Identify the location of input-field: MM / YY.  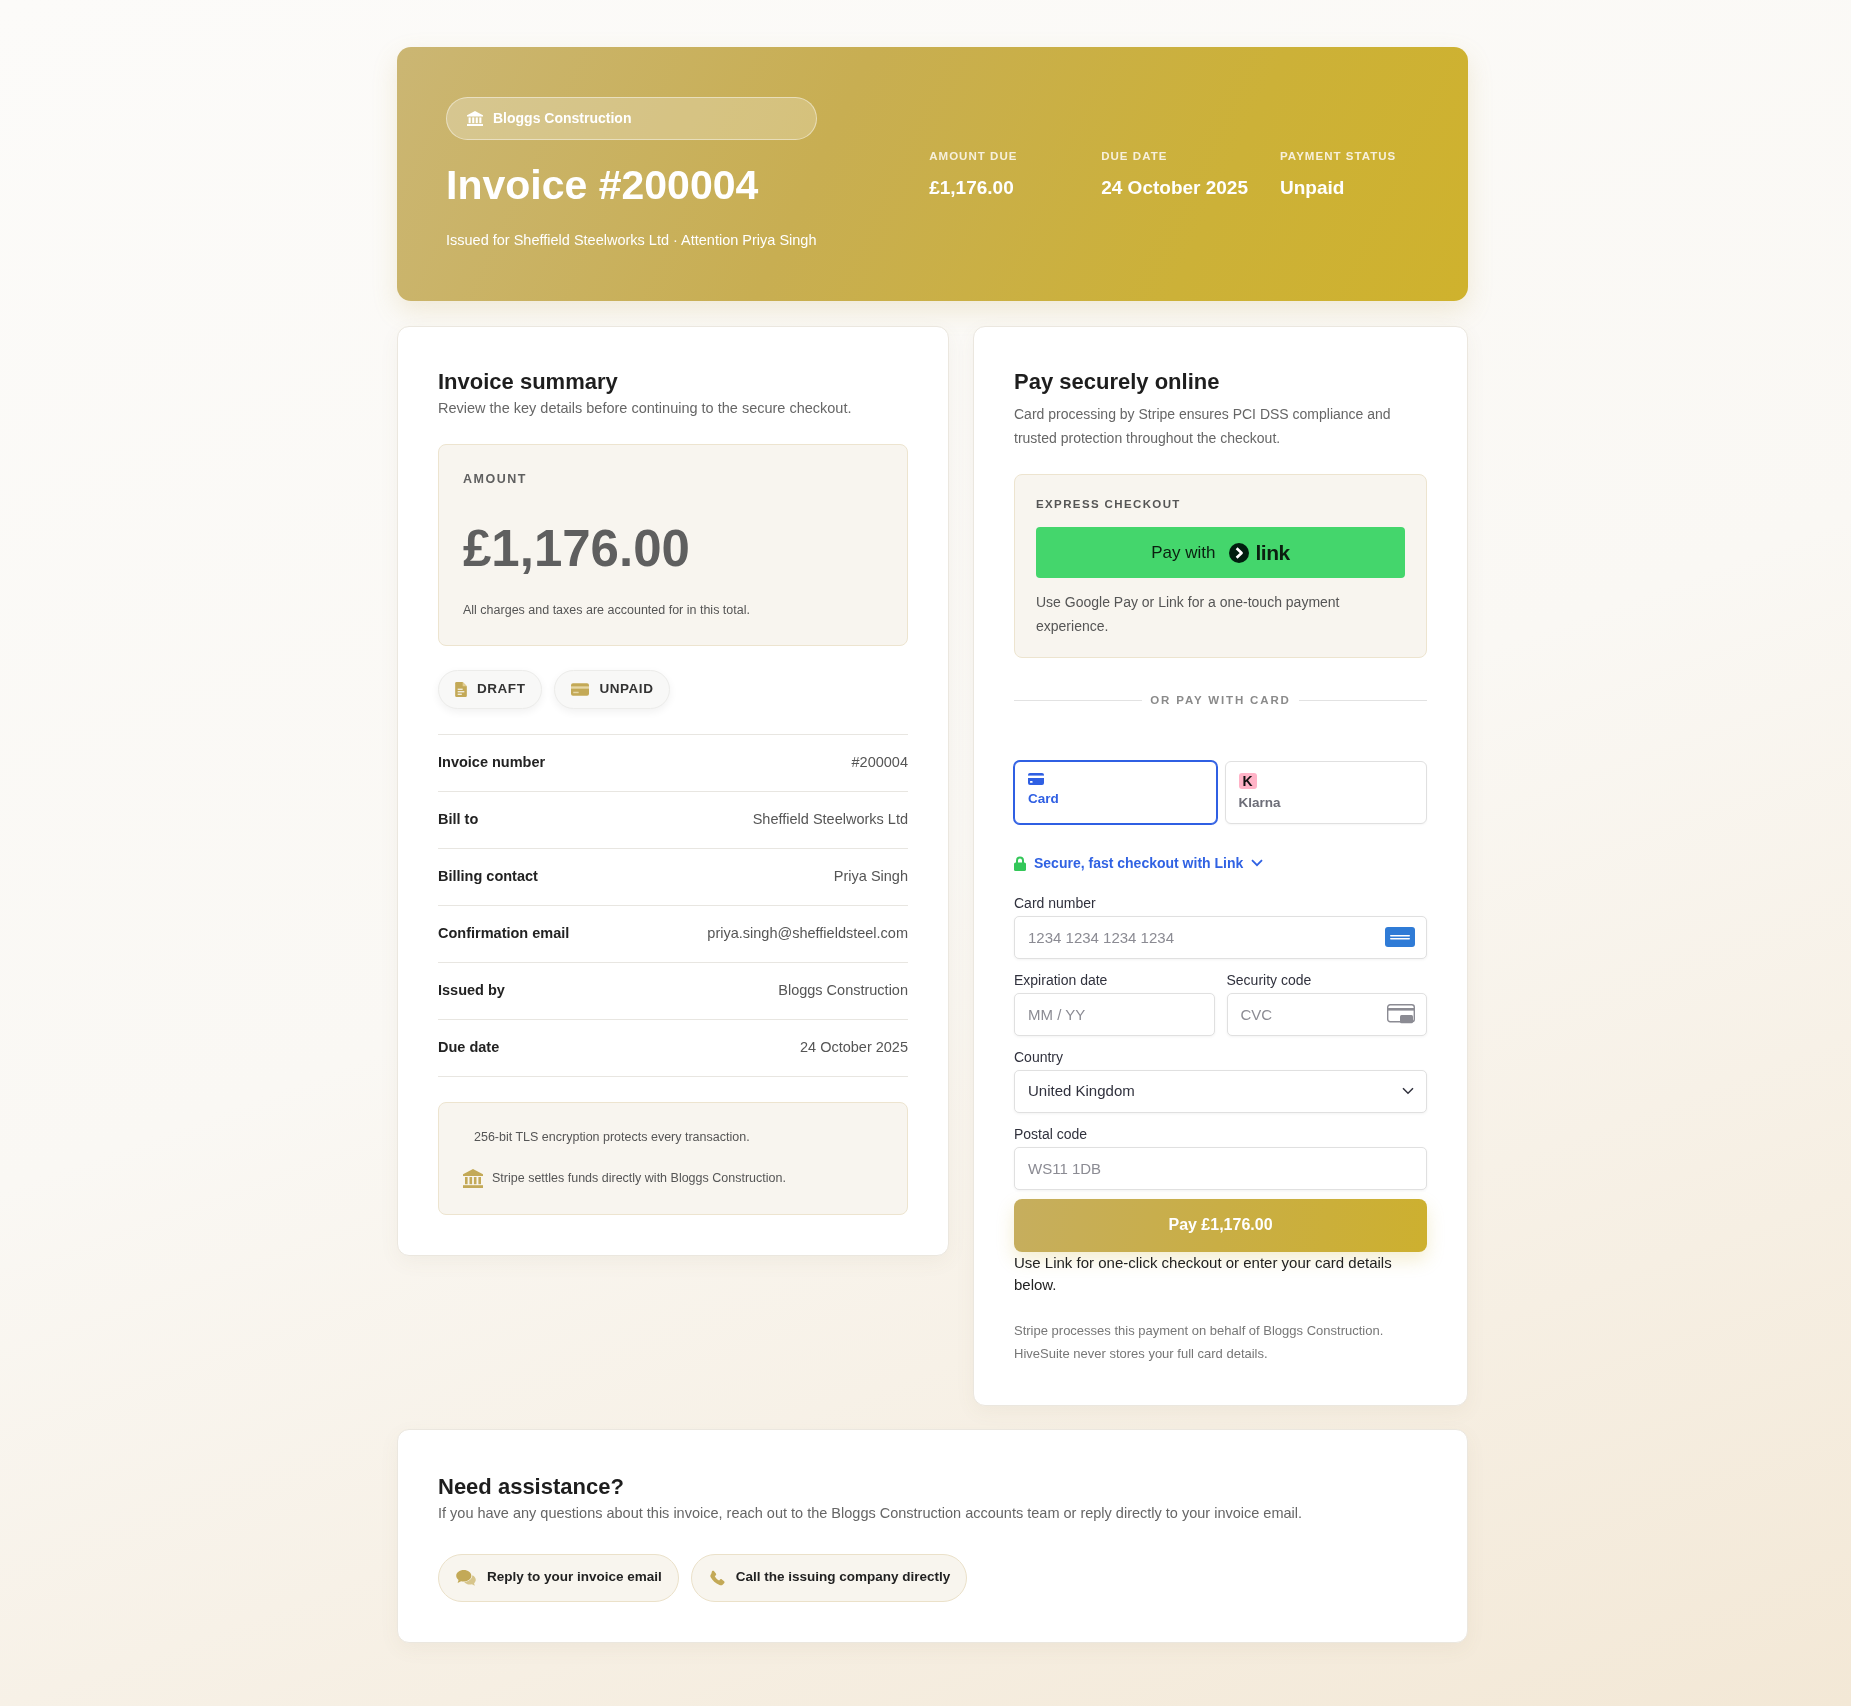
(1114, 1014).